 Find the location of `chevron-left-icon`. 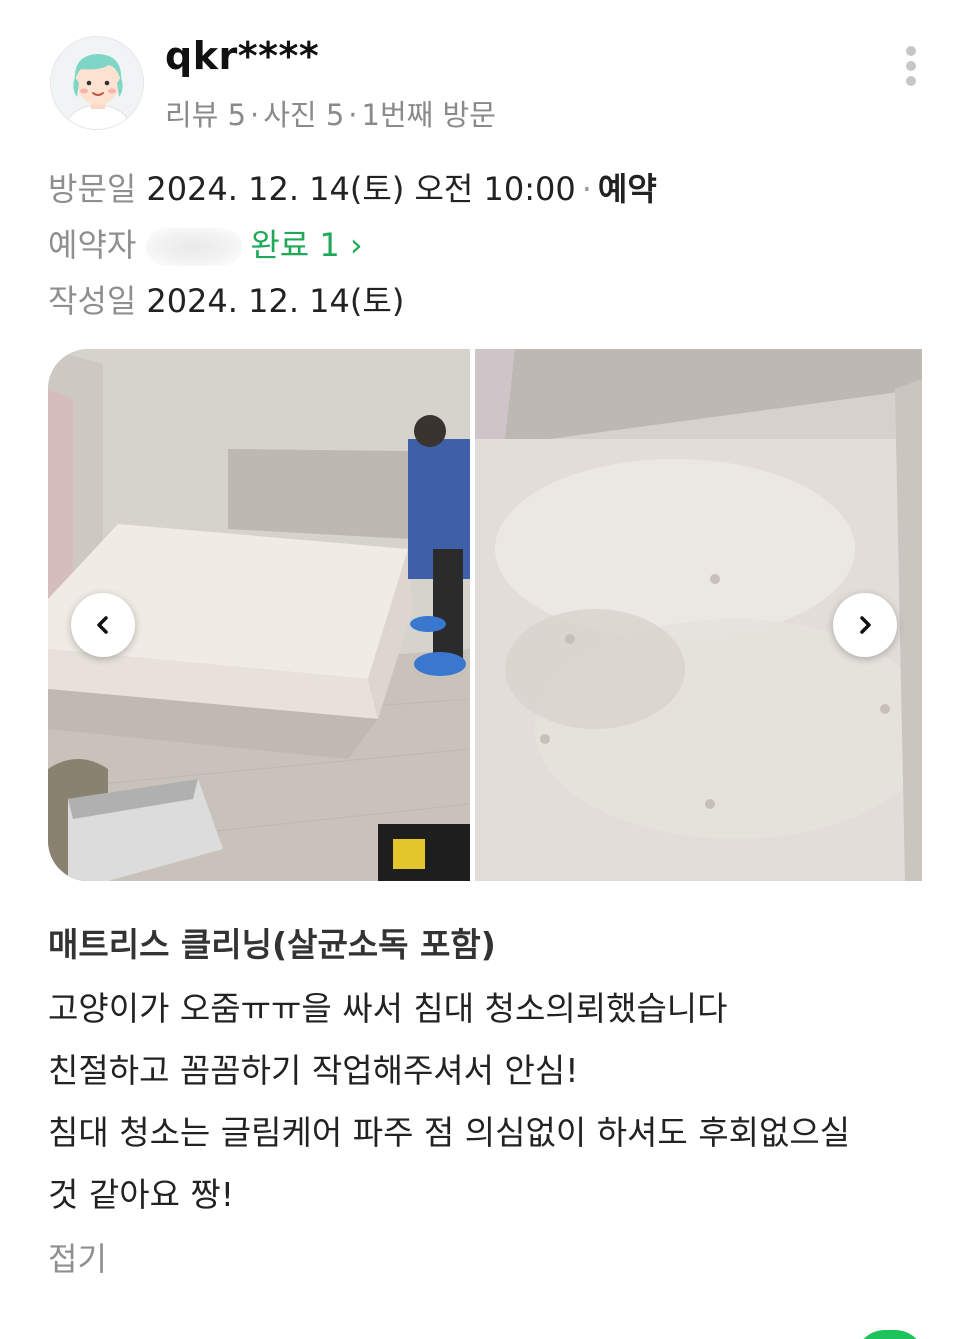

chevron-left-icon is located at coordinates (102, 625).